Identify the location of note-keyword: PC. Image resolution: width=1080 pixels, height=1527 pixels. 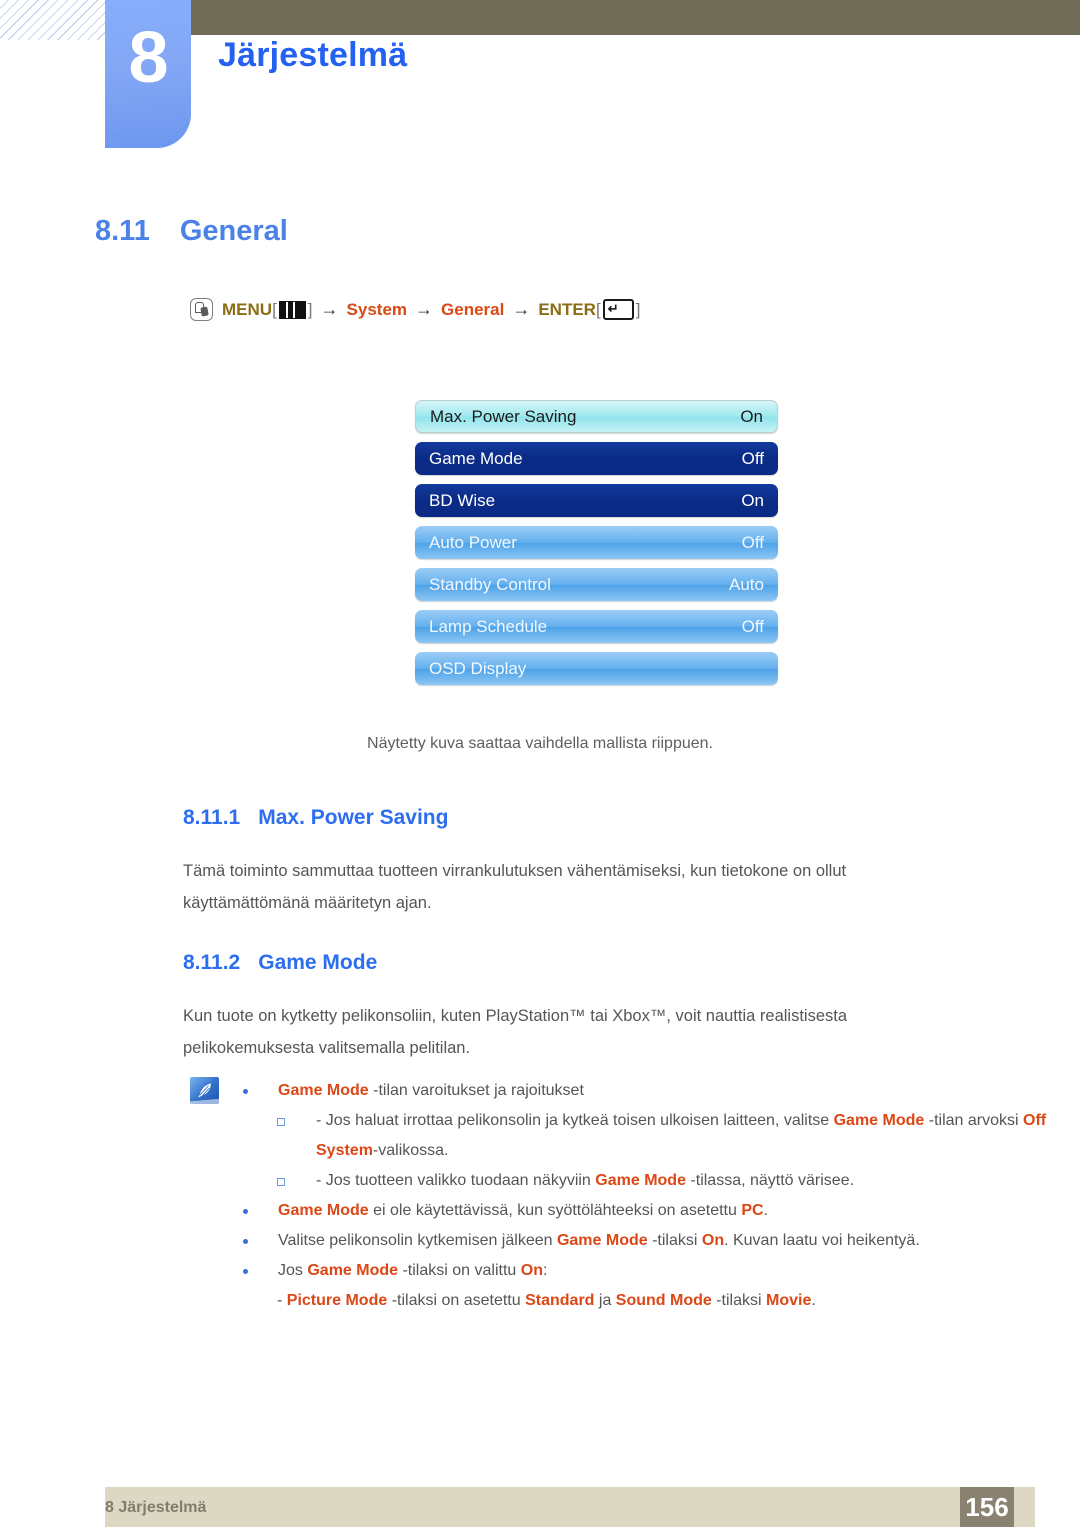
(752, 1210).